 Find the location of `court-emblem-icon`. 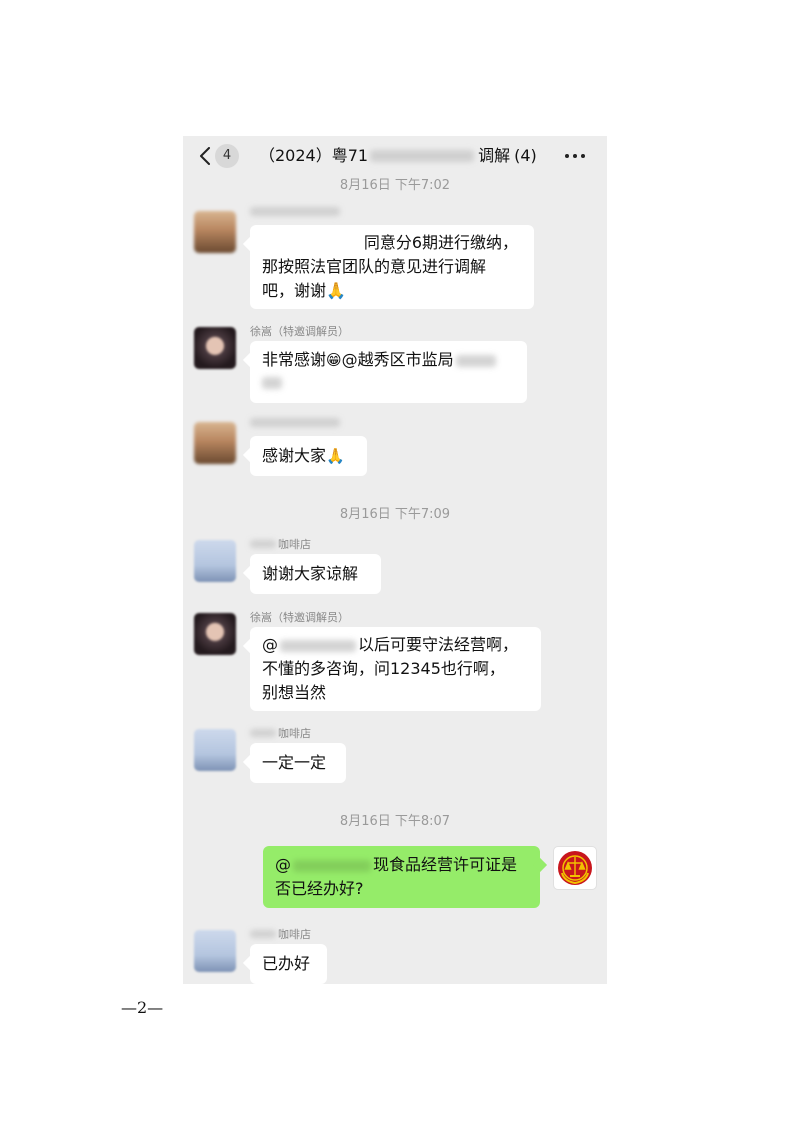

court-emblem-icon is located at coordinates (575, 868).